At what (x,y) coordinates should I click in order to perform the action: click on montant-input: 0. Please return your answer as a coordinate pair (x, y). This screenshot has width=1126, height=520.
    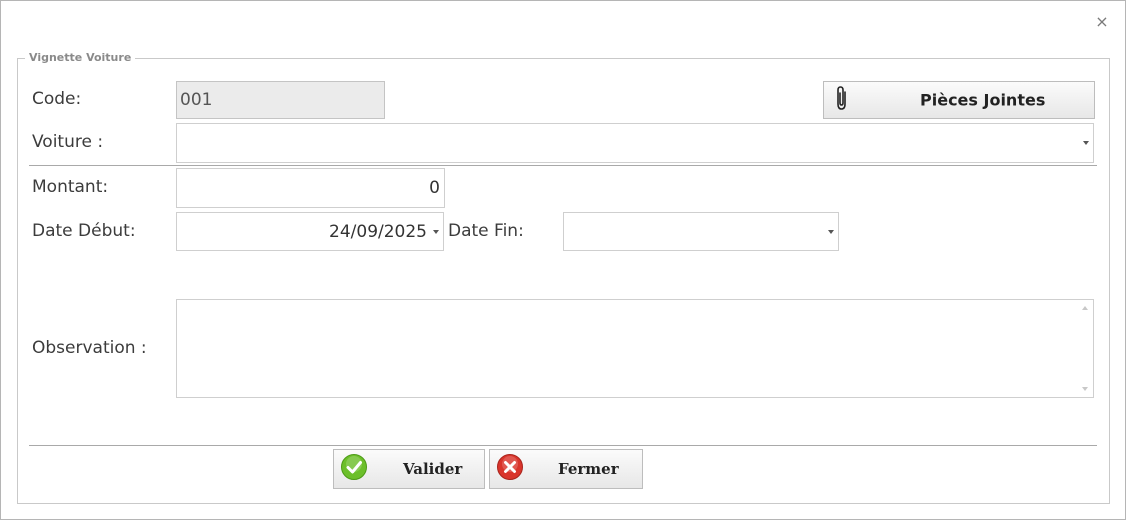
    Looking at the image, I should click on (310, 188).